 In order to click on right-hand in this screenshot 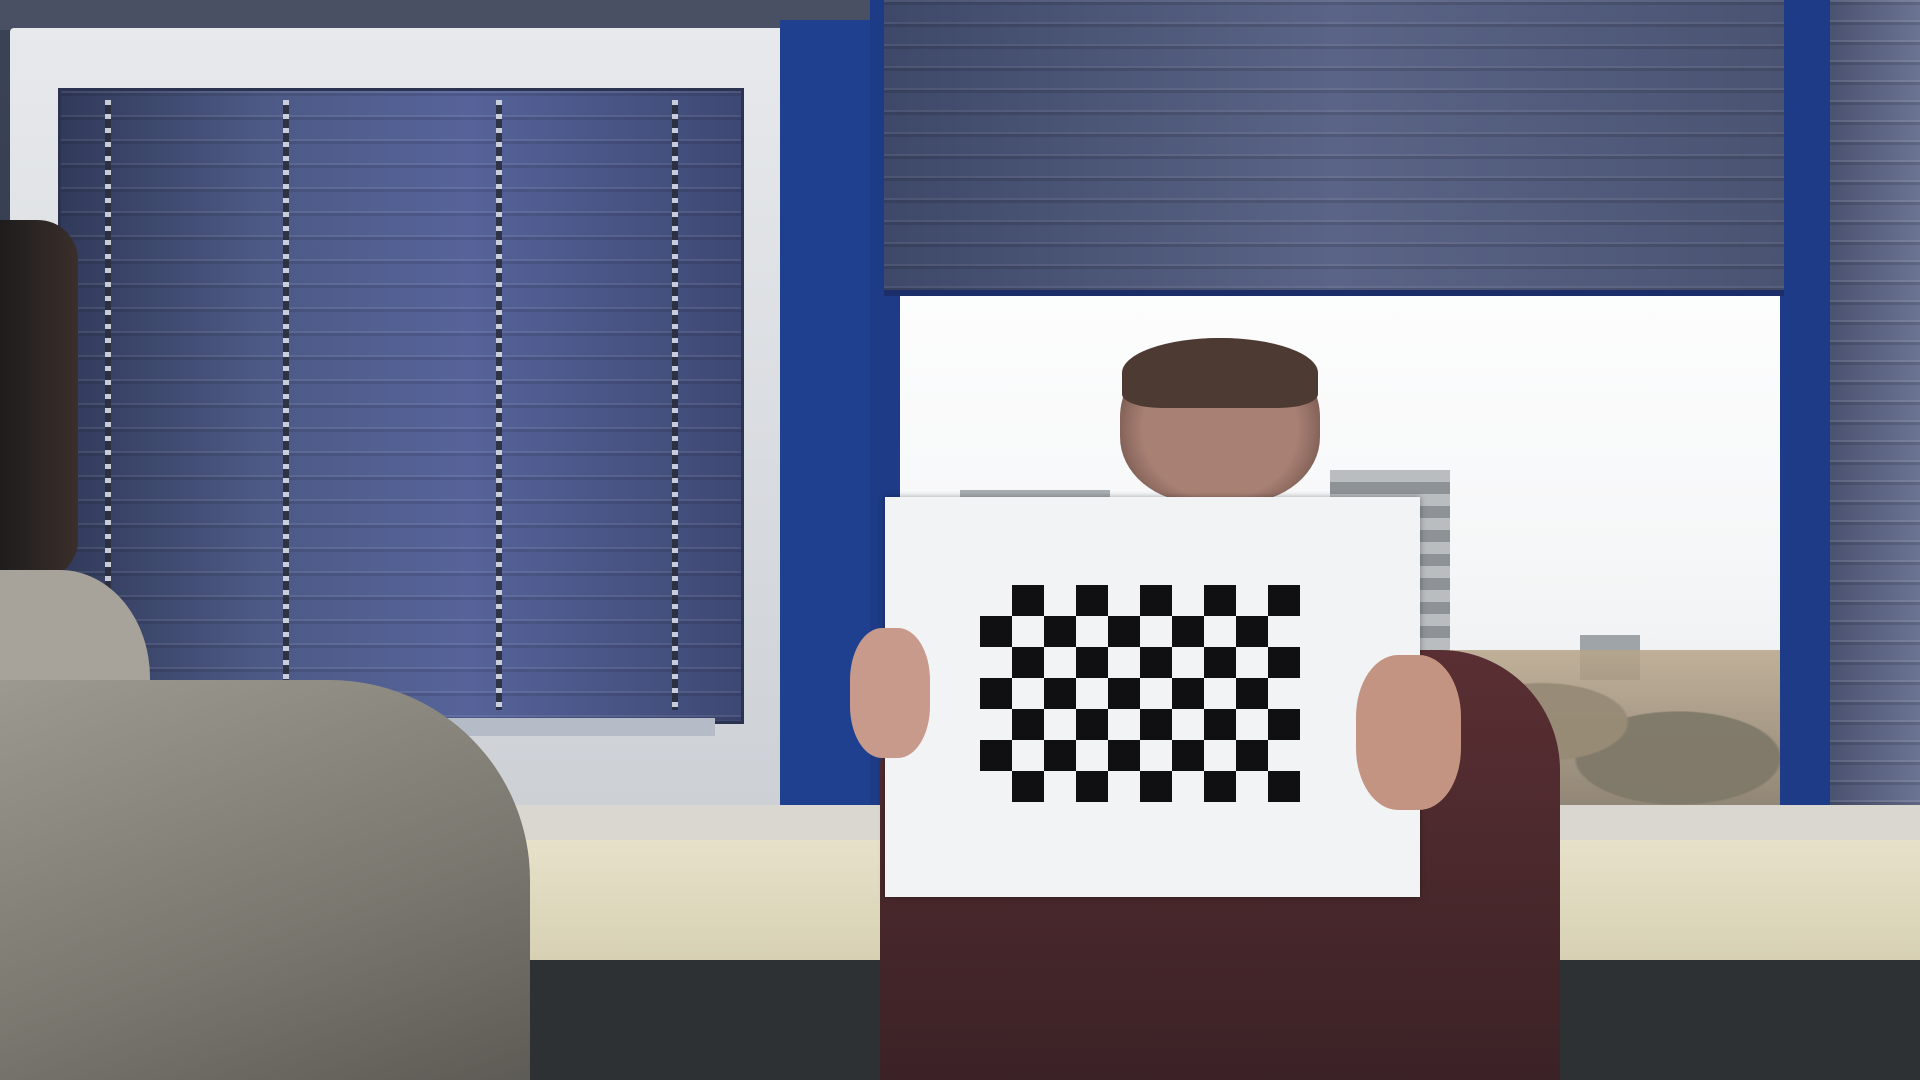, I will do `click(1408, 732)`.